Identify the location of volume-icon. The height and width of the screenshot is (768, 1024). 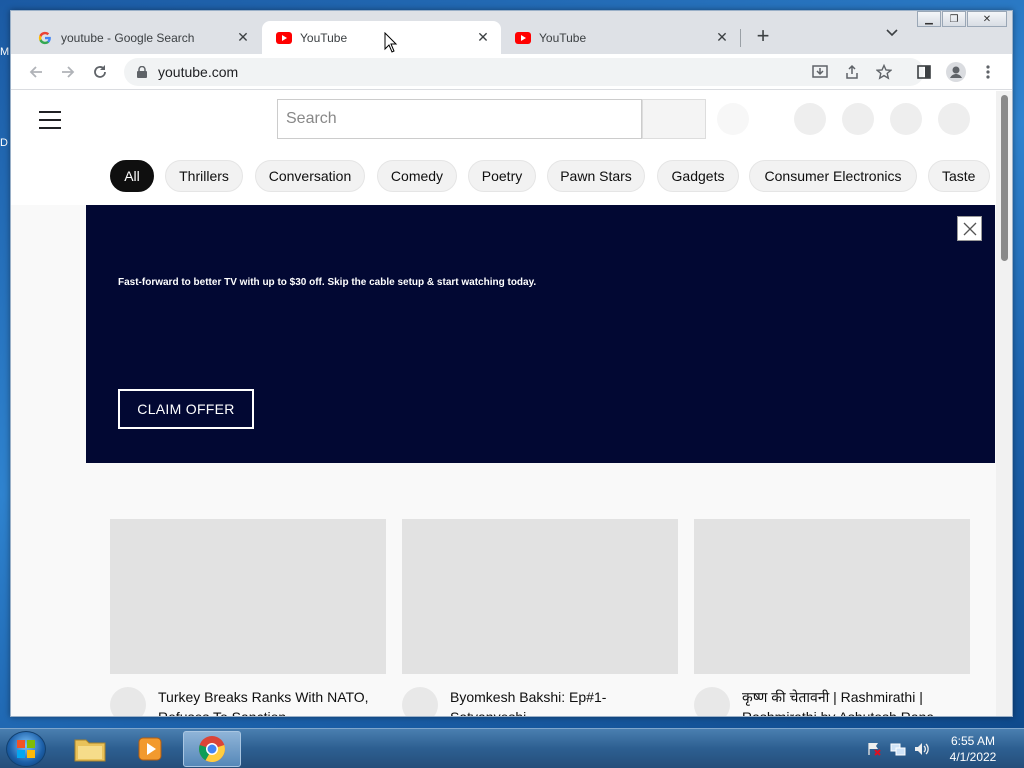
(922, 749).